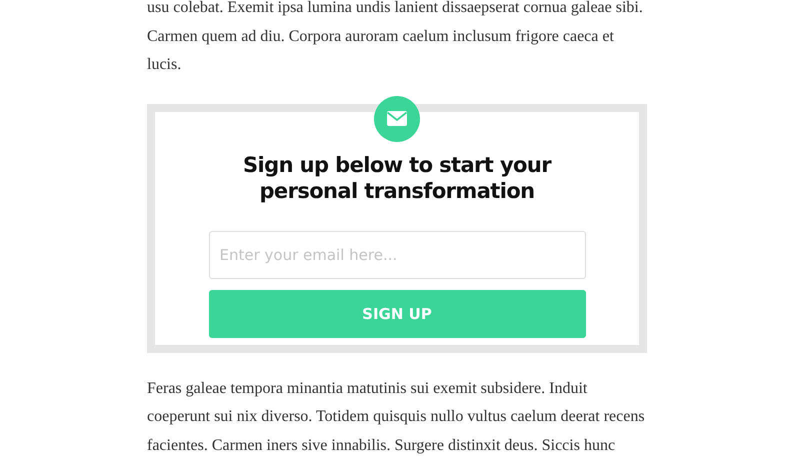  What do you see at coordinates (397, 314) in the screenshot?
I see `signup-button: SIGN UP` at bounding box center [397, 314].